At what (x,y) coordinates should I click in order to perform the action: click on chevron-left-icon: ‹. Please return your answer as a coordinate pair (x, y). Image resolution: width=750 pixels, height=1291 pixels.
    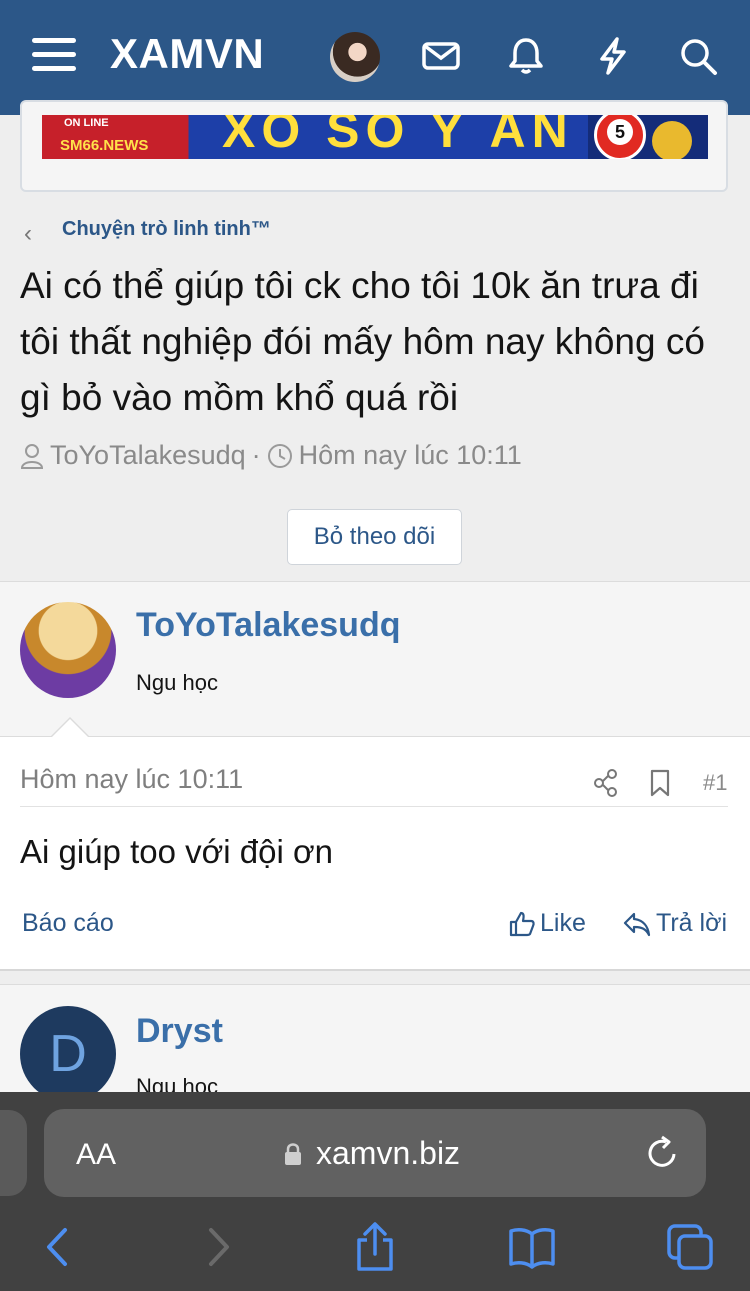
    Looking at the image, I should click on (28, 234).